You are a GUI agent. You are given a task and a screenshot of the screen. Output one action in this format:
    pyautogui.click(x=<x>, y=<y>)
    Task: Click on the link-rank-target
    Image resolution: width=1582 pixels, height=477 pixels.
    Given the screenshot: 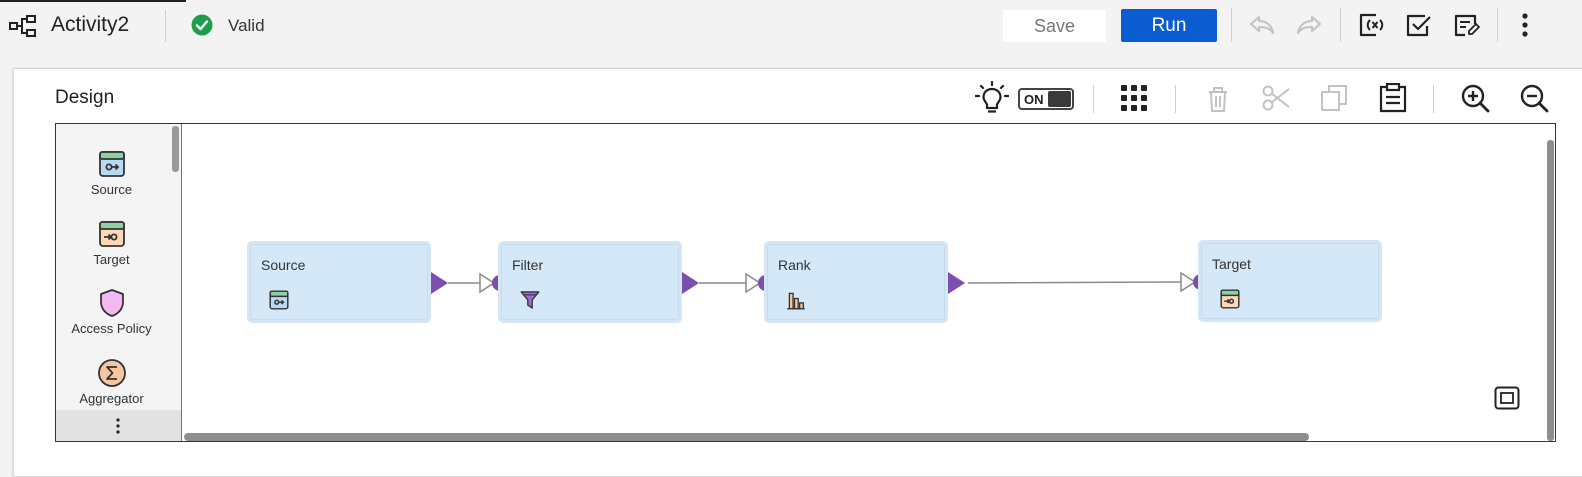 What is the action you would take?
    pyautogui.click(x=1075, y=282)
    